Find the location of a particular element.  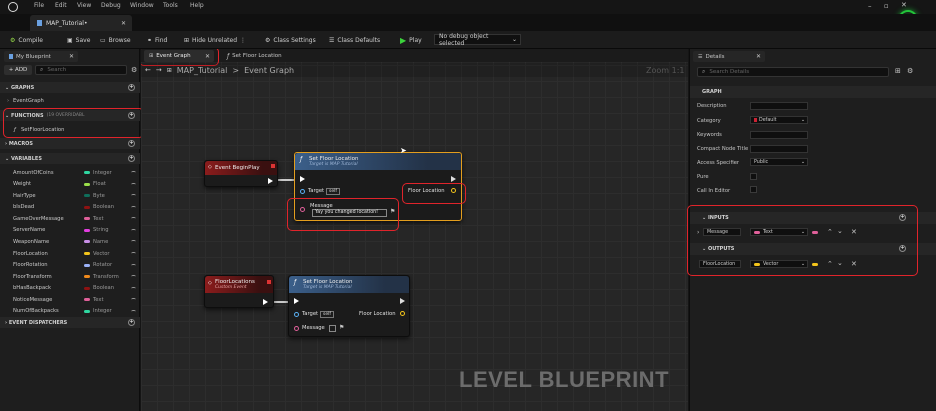

minimize-button: – is located at coordinates (870, 6).